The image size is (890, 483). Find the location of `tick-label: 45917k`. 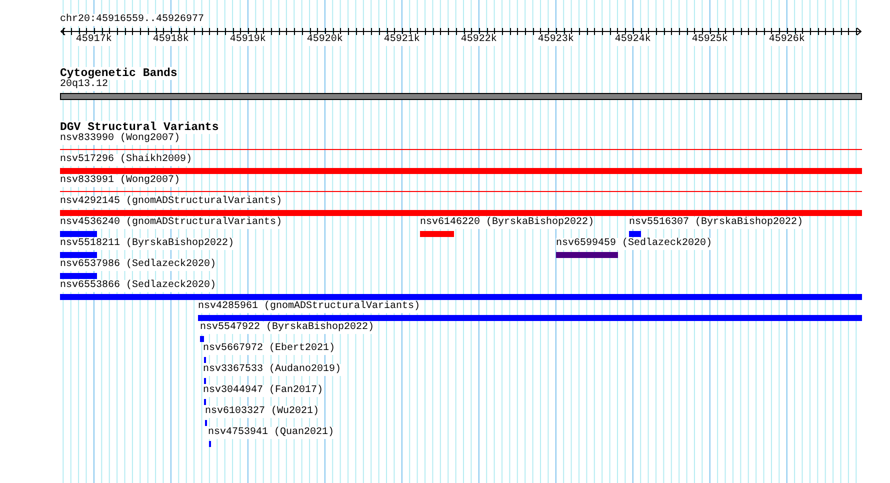

tick-label: 45917k is located at coordinates (94, 40).